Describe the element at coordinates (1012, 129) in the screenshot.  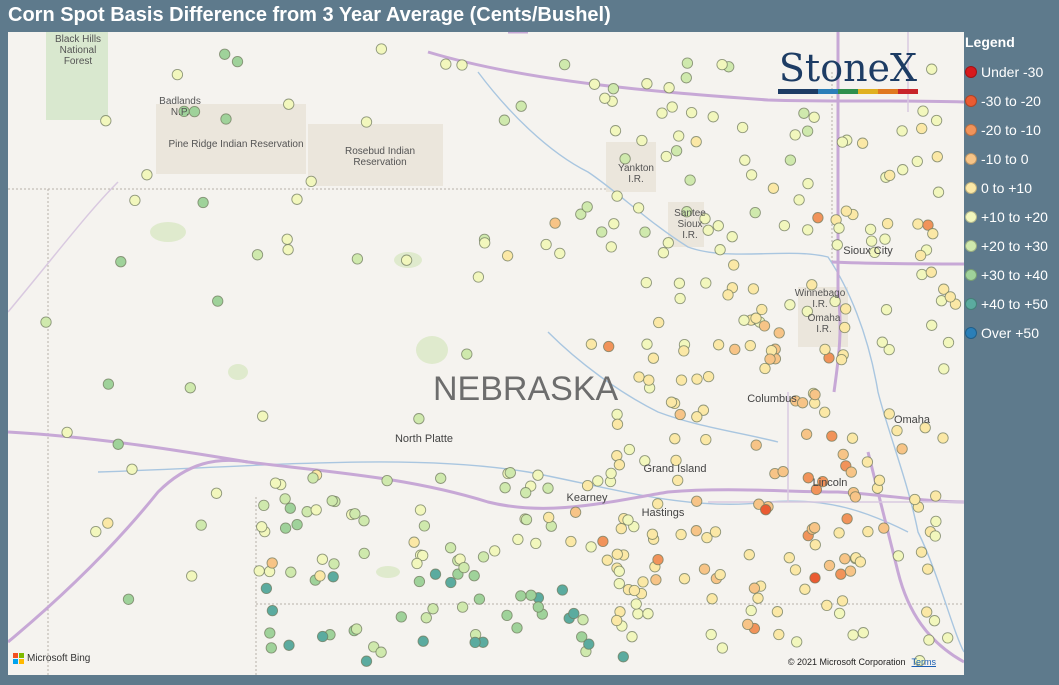
I see `legend-item: -20 to -10` at that location.